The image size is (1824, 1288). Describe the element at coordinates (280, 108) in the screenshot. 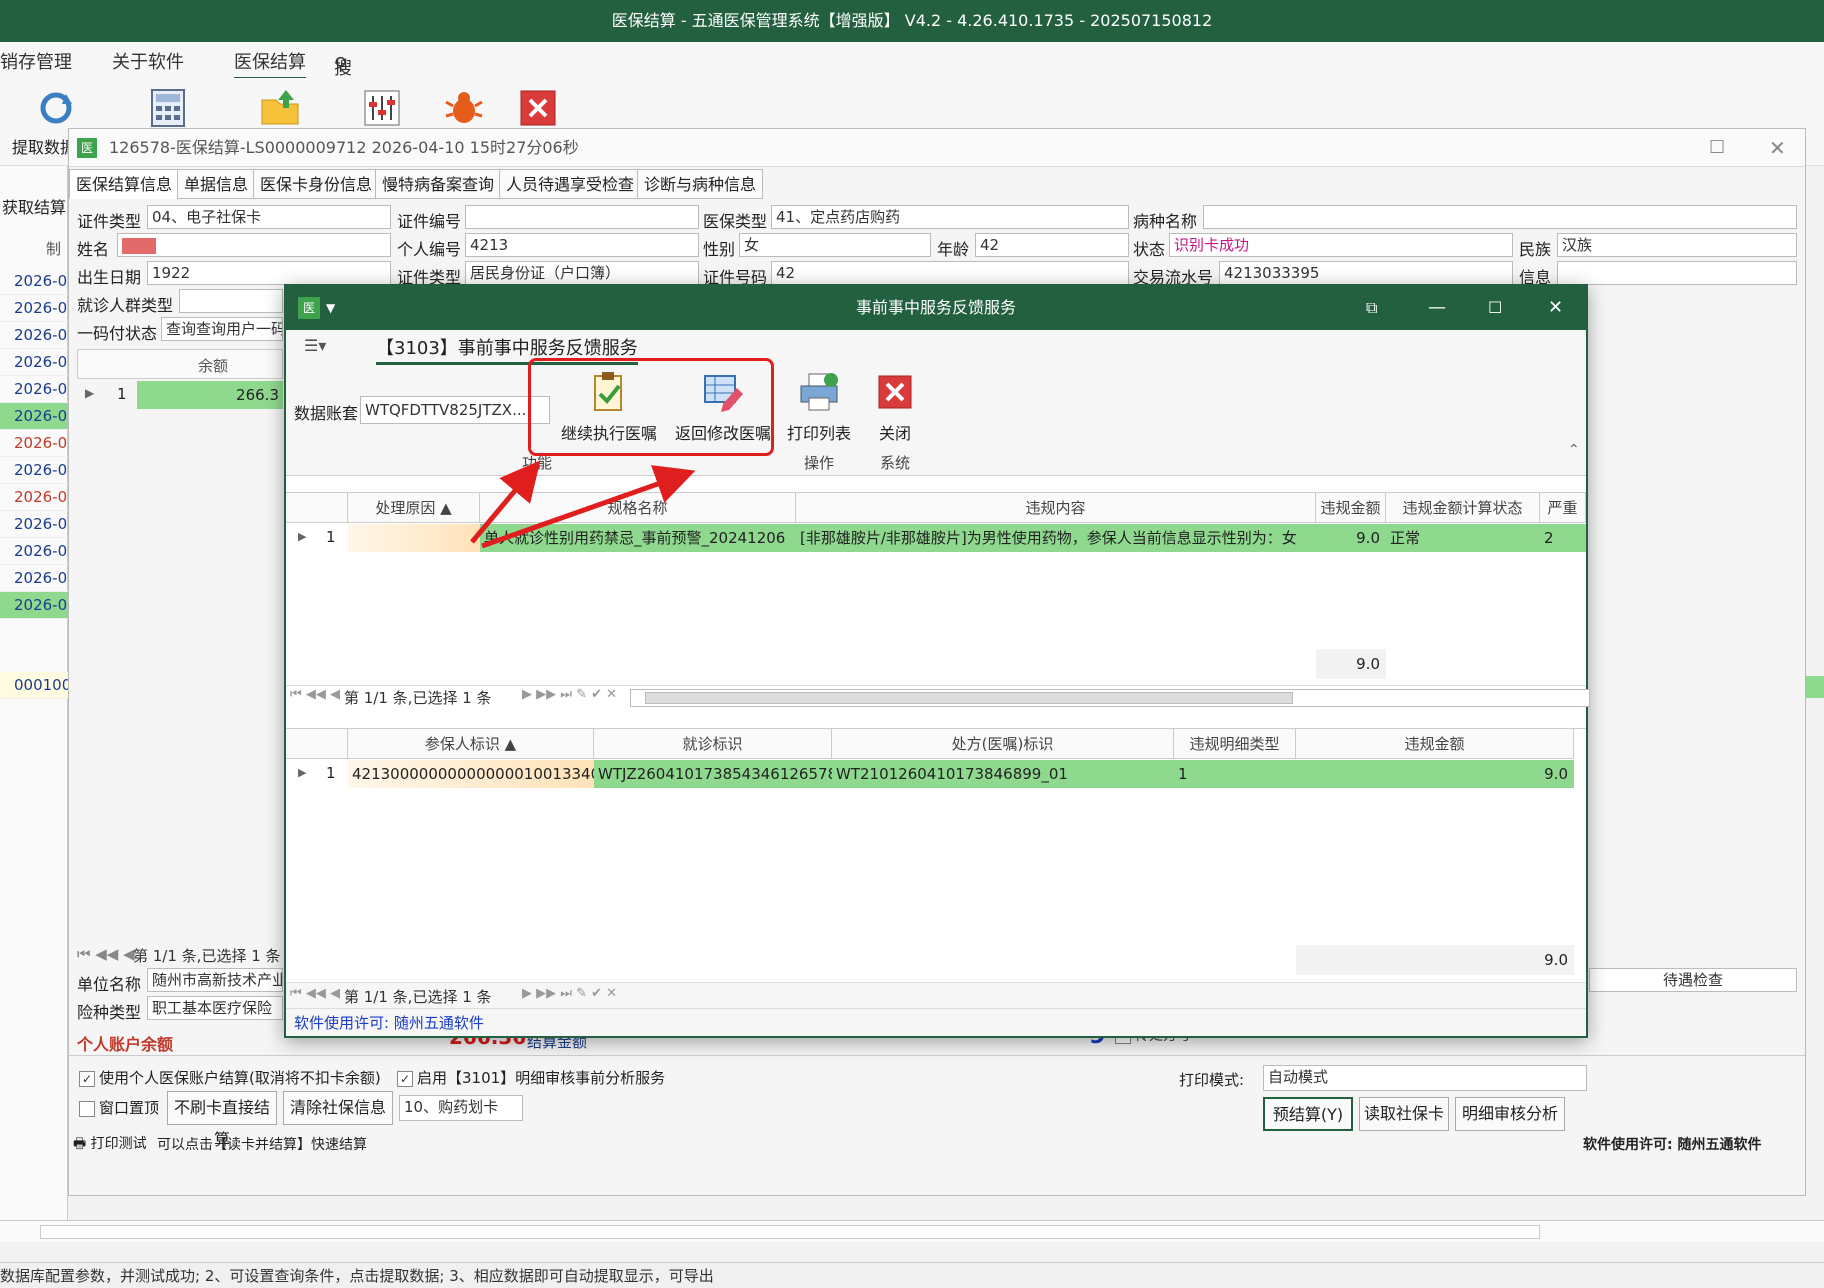

I see `folder-upload-icon` at that location.